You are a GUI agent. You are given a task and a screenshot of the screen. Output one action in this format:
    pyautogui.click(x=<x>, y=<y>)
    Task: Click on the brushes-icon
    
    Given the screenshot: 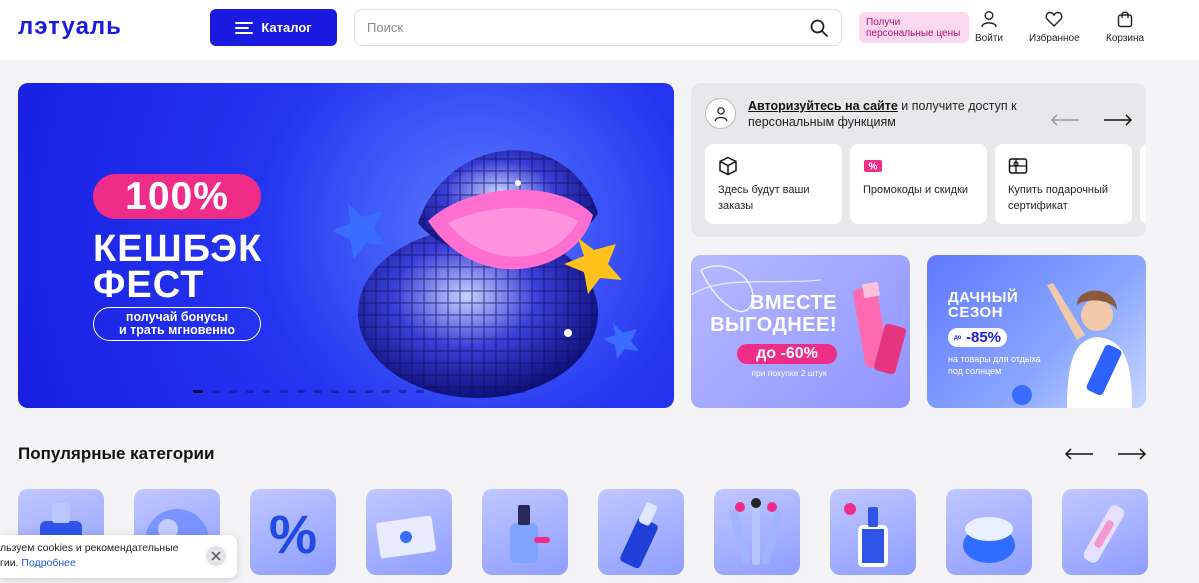 What is the action you would take?
    pyautogui.click(x=756, y=531)
    